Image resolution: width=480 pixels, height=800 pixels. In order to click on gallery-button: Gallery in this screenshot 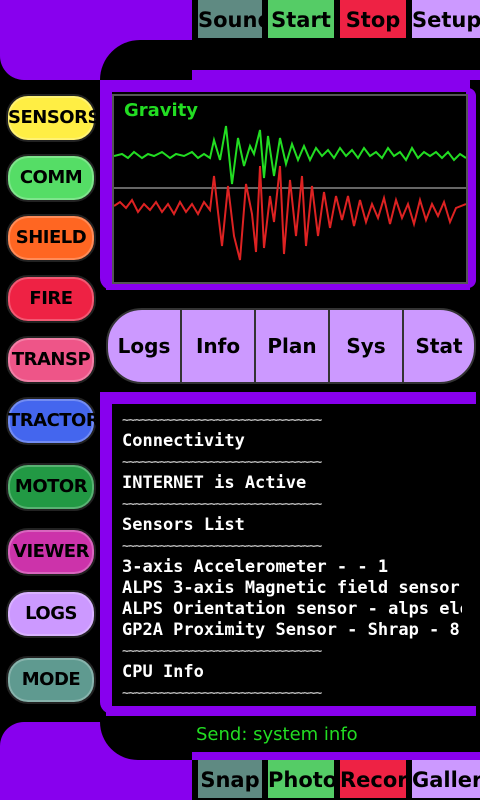, I will do `click(446, 779)`.